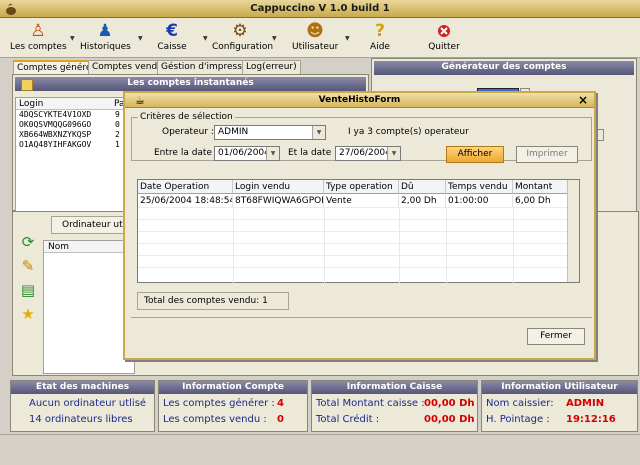 The height and width of the screenshot is (465, 640). I want to click on config-icon: ⚙, so click(240, 31).